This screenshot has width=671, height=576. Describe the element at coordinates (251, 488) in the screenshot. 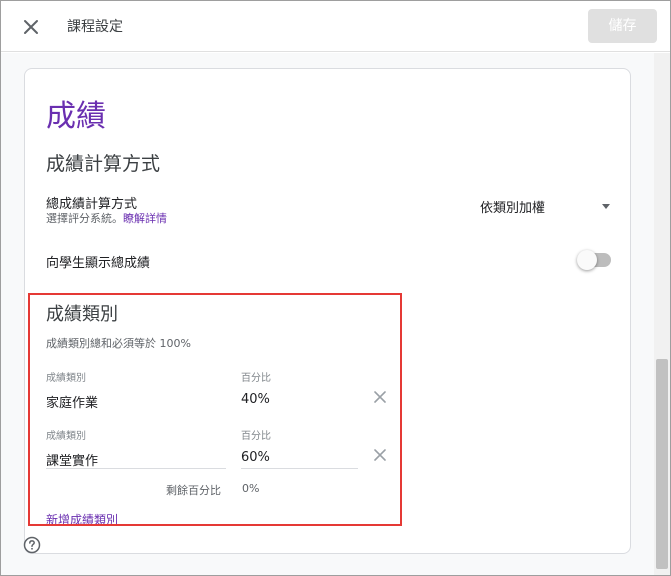

I see `remaining-percent-value: 0%` at that location.